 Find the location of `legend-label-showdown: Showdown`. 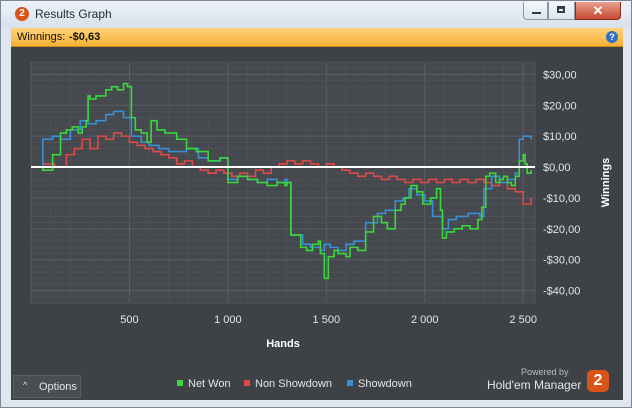

legend-label-showdown: Showdown is located at coordinates (385, 384).